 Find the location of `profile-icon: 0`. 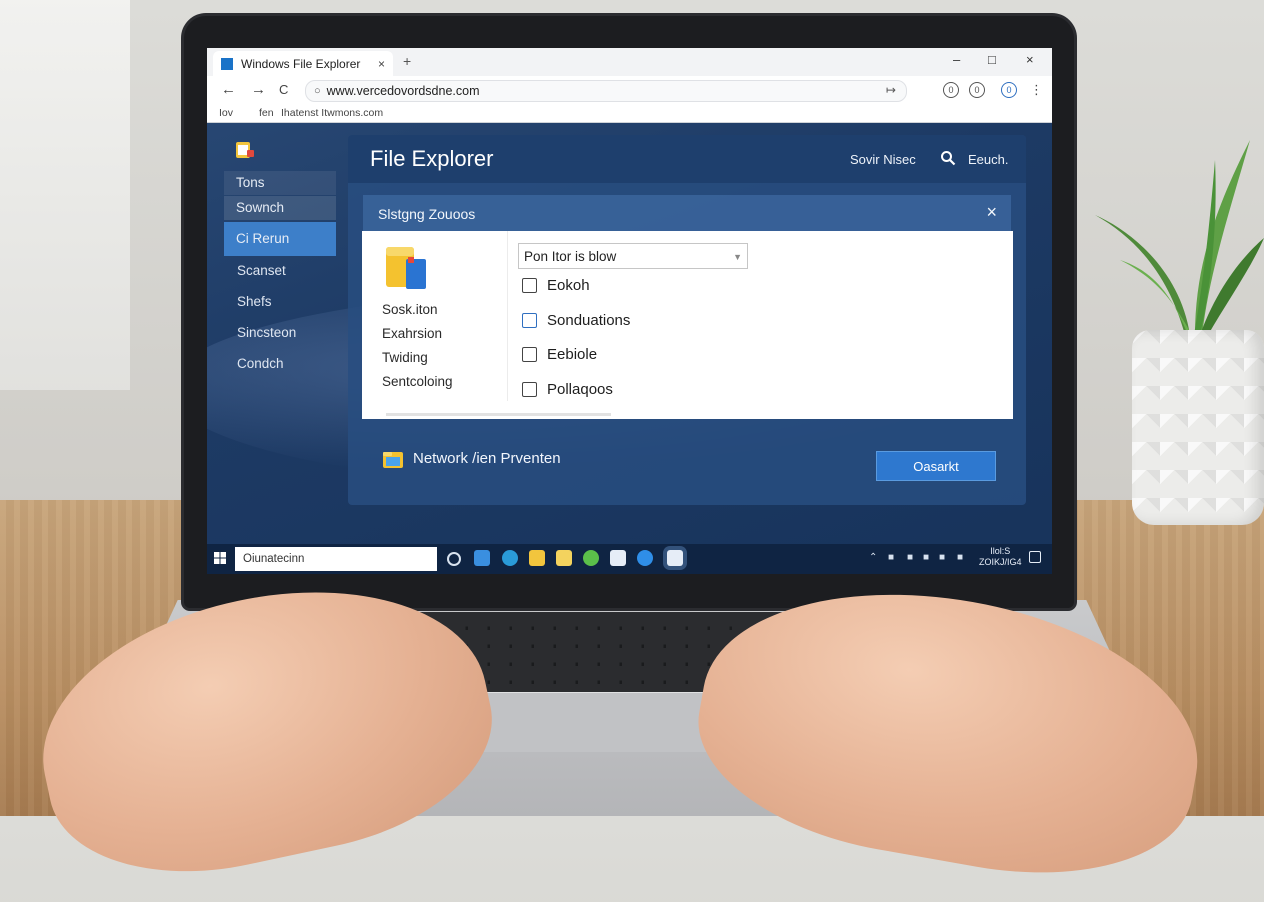

profile-icon: 0 is located at coordinates (1009, 90).